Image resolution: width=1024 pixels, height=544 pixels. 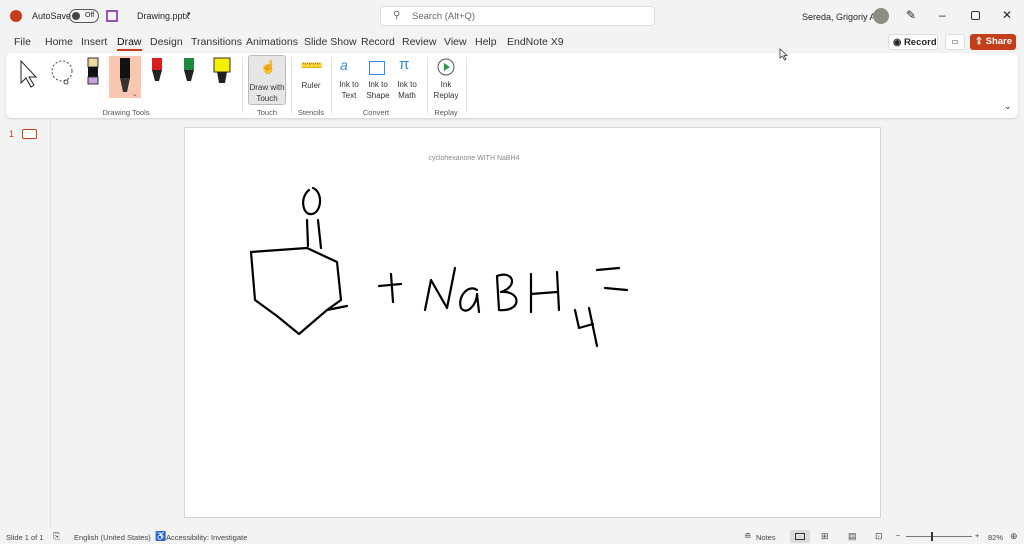 I want to click on select-arrow-icon, so click(x=29, y=74).